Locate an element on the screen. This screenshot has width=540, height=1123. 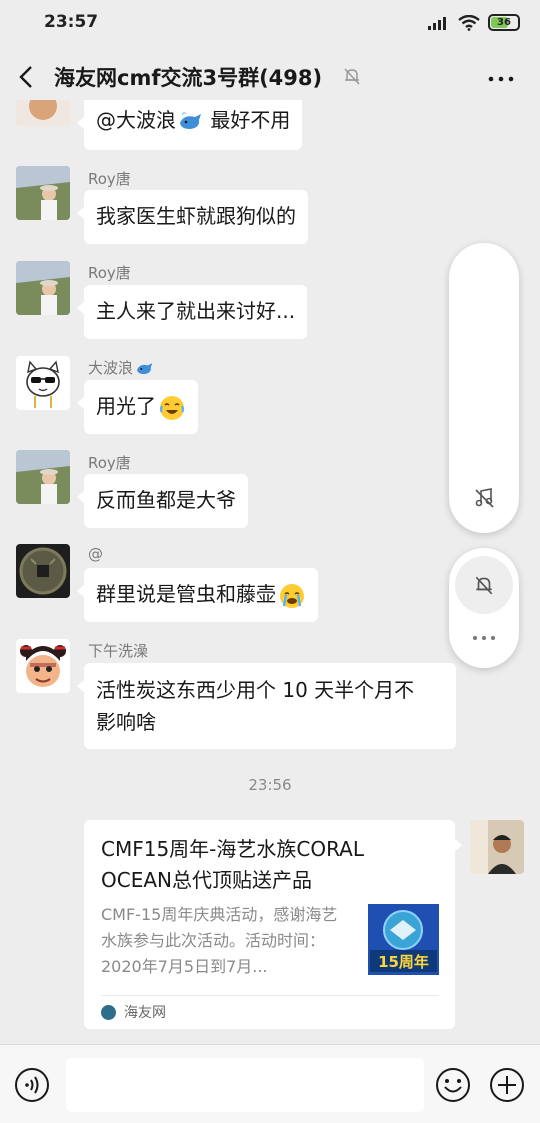
mute-bell-button is located at coordinates (484, 585).